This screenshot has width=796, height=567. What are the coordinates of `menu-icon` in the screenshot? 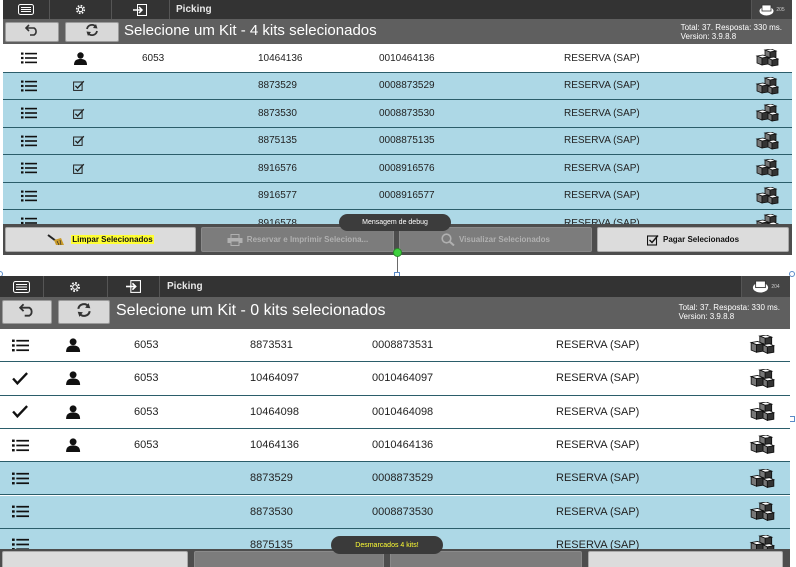 It's located at (21, 286).